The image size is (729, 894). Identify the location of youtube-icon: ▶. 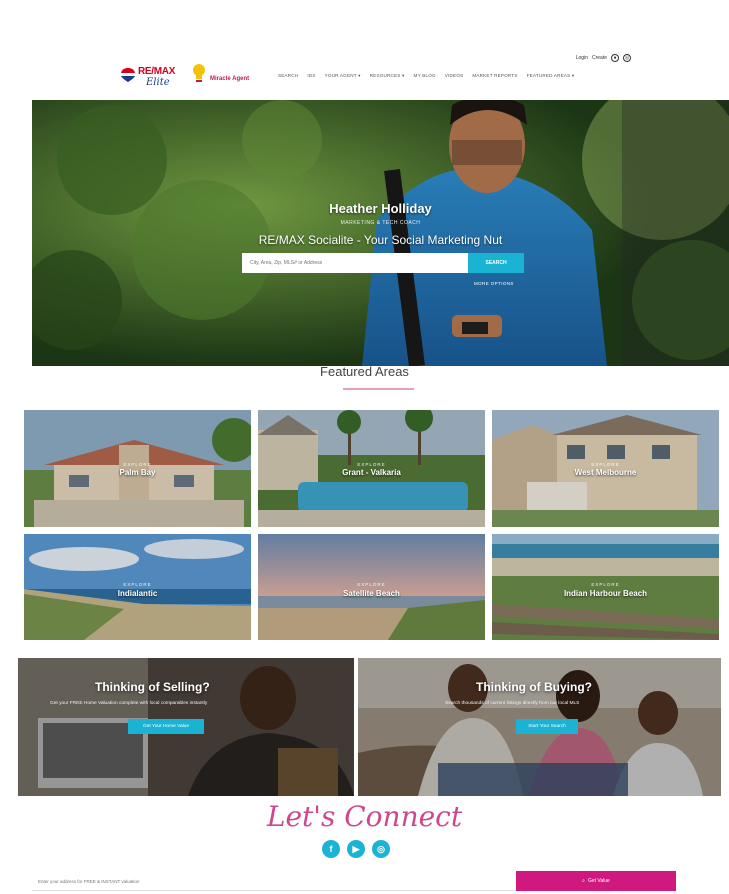
(356, 849).